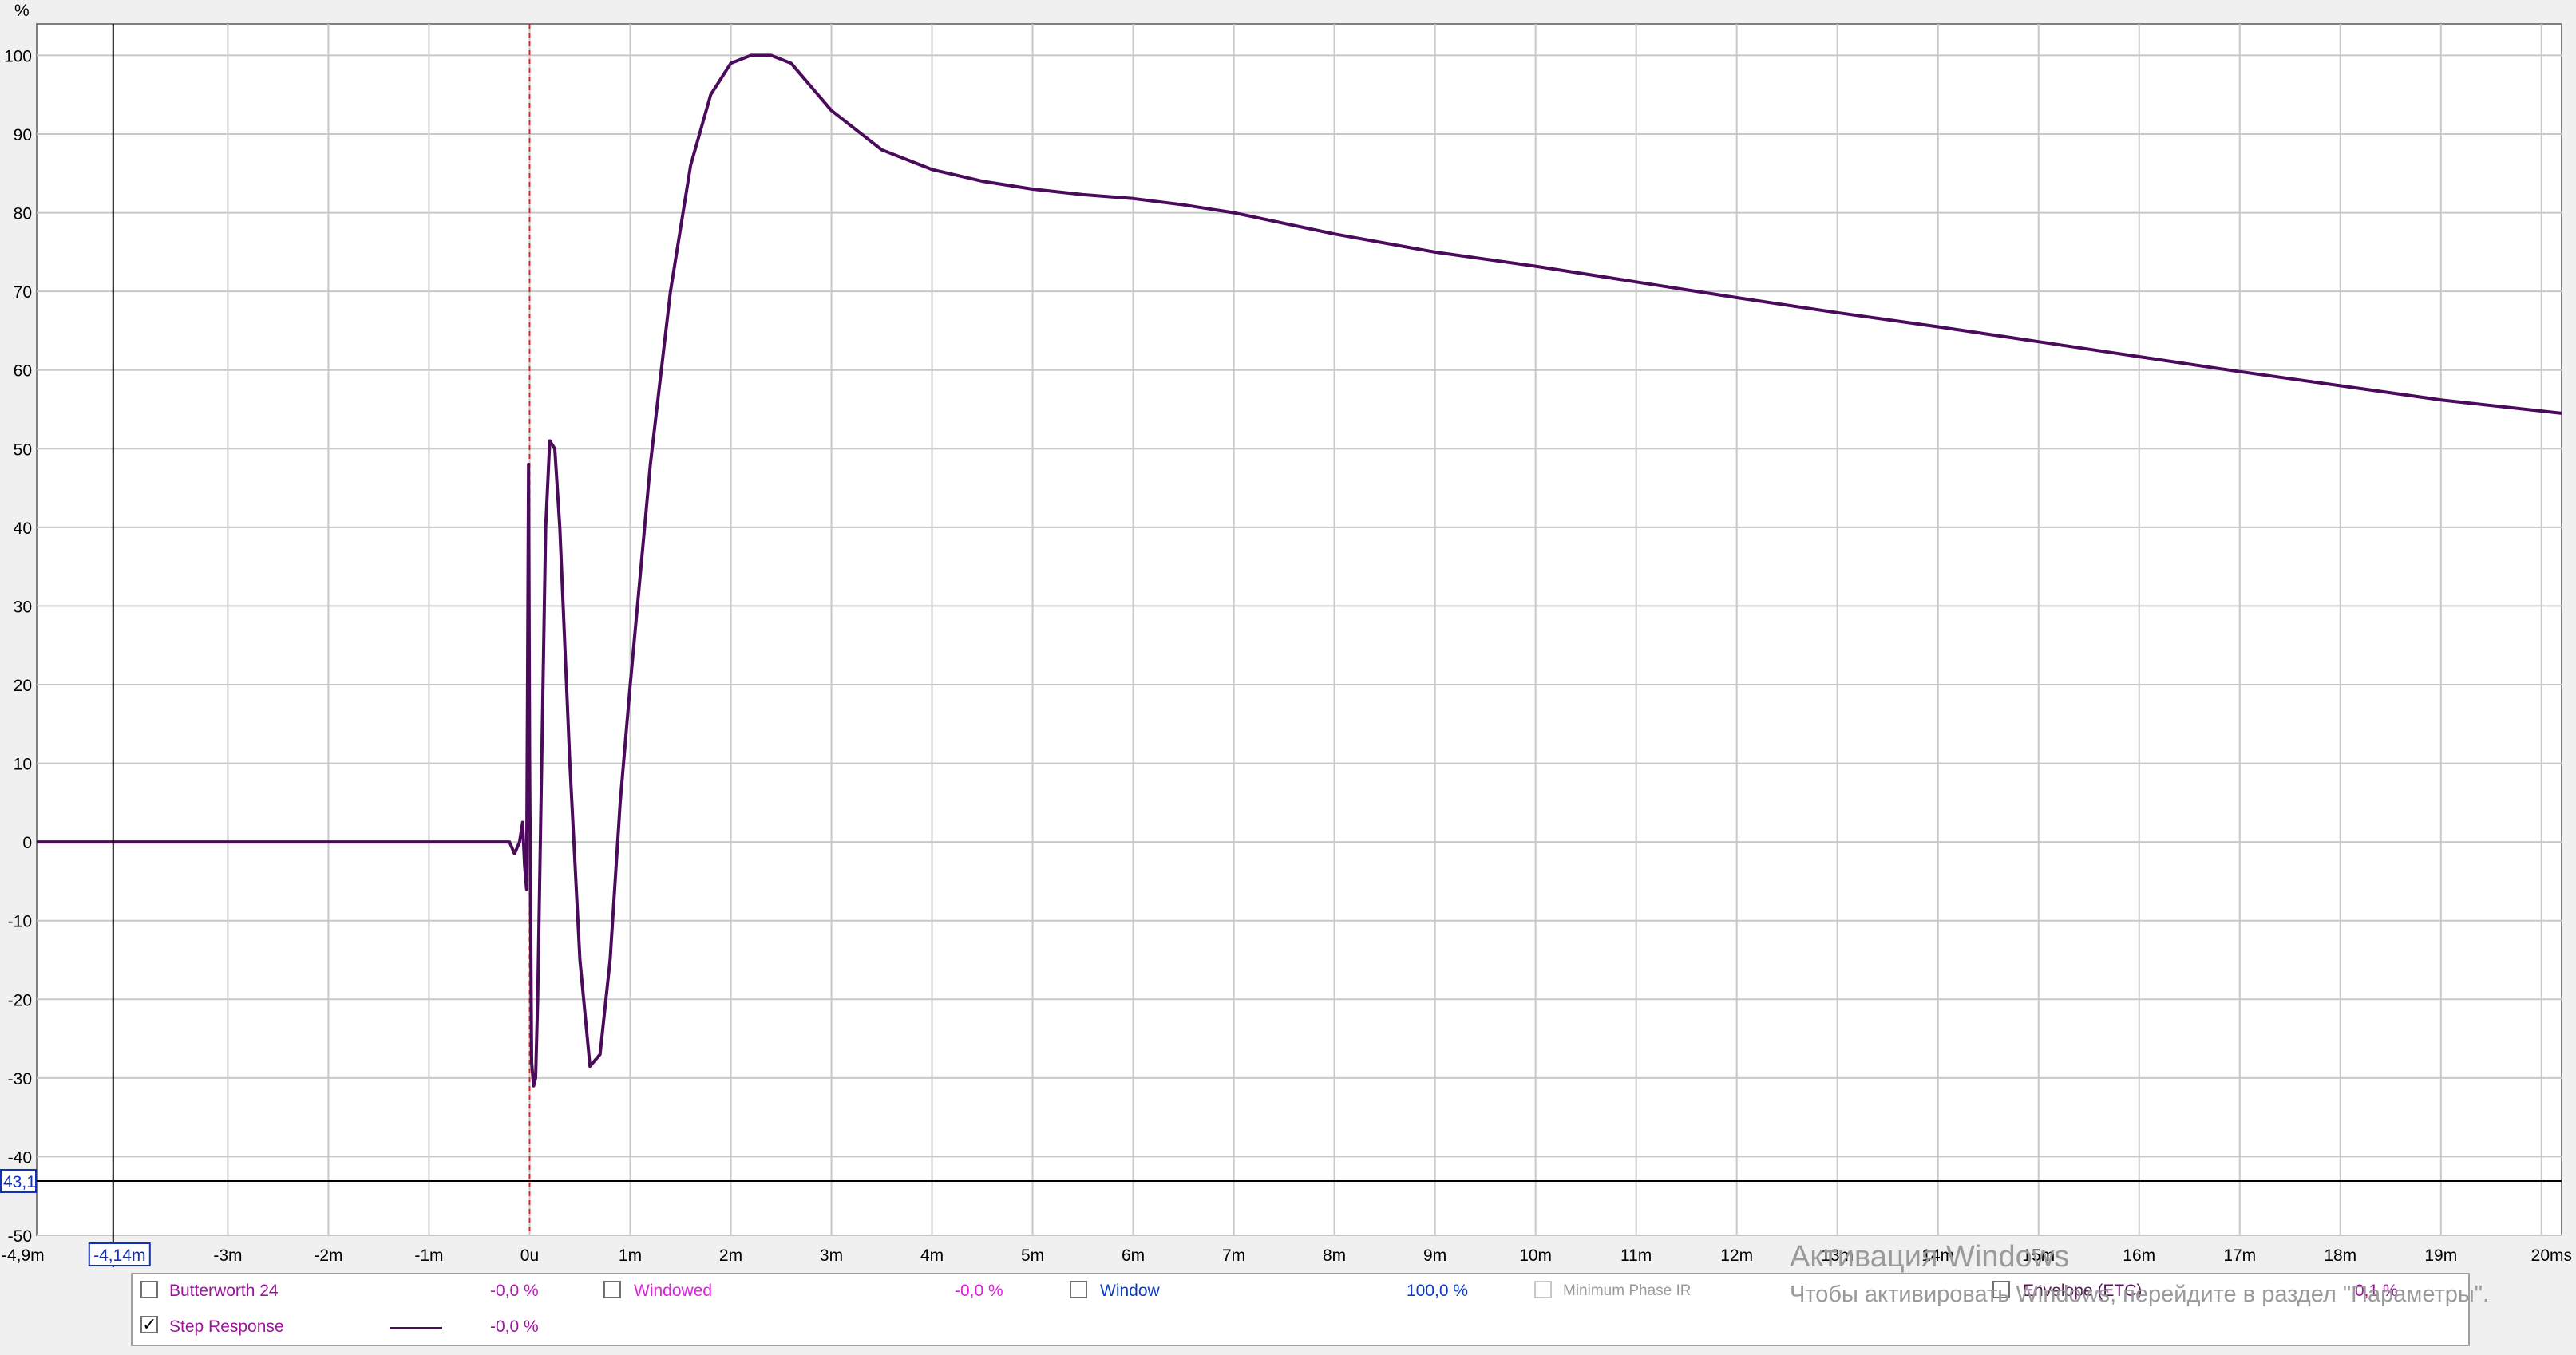  I want to click on x-tick-label: 20ms, so click(2551, 1255).